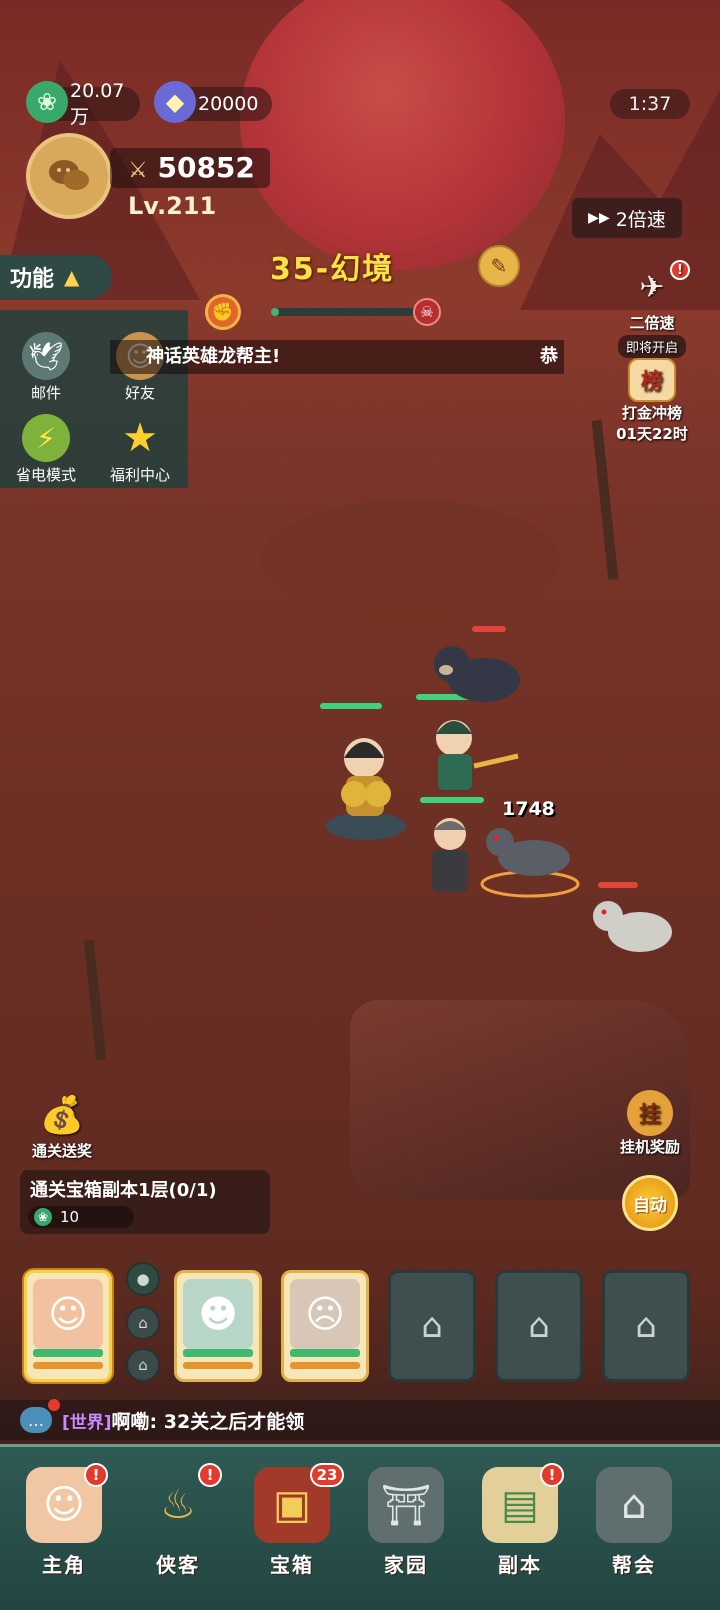  I want to click on clear-reward-label: 通关送奖, so click(61, 1151).